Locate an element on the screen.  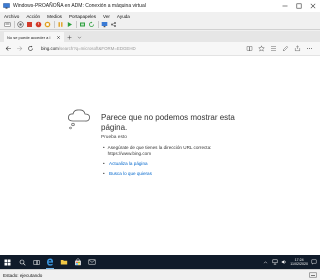
browser-tab: No se puede acceder a l is located at coordinates (34, 37).